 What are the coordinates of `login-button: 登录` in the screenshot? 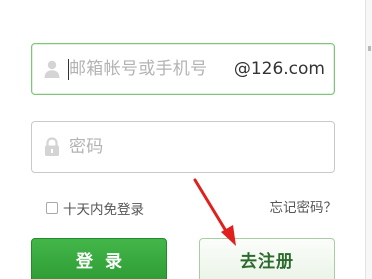 It's located at (99, 258).